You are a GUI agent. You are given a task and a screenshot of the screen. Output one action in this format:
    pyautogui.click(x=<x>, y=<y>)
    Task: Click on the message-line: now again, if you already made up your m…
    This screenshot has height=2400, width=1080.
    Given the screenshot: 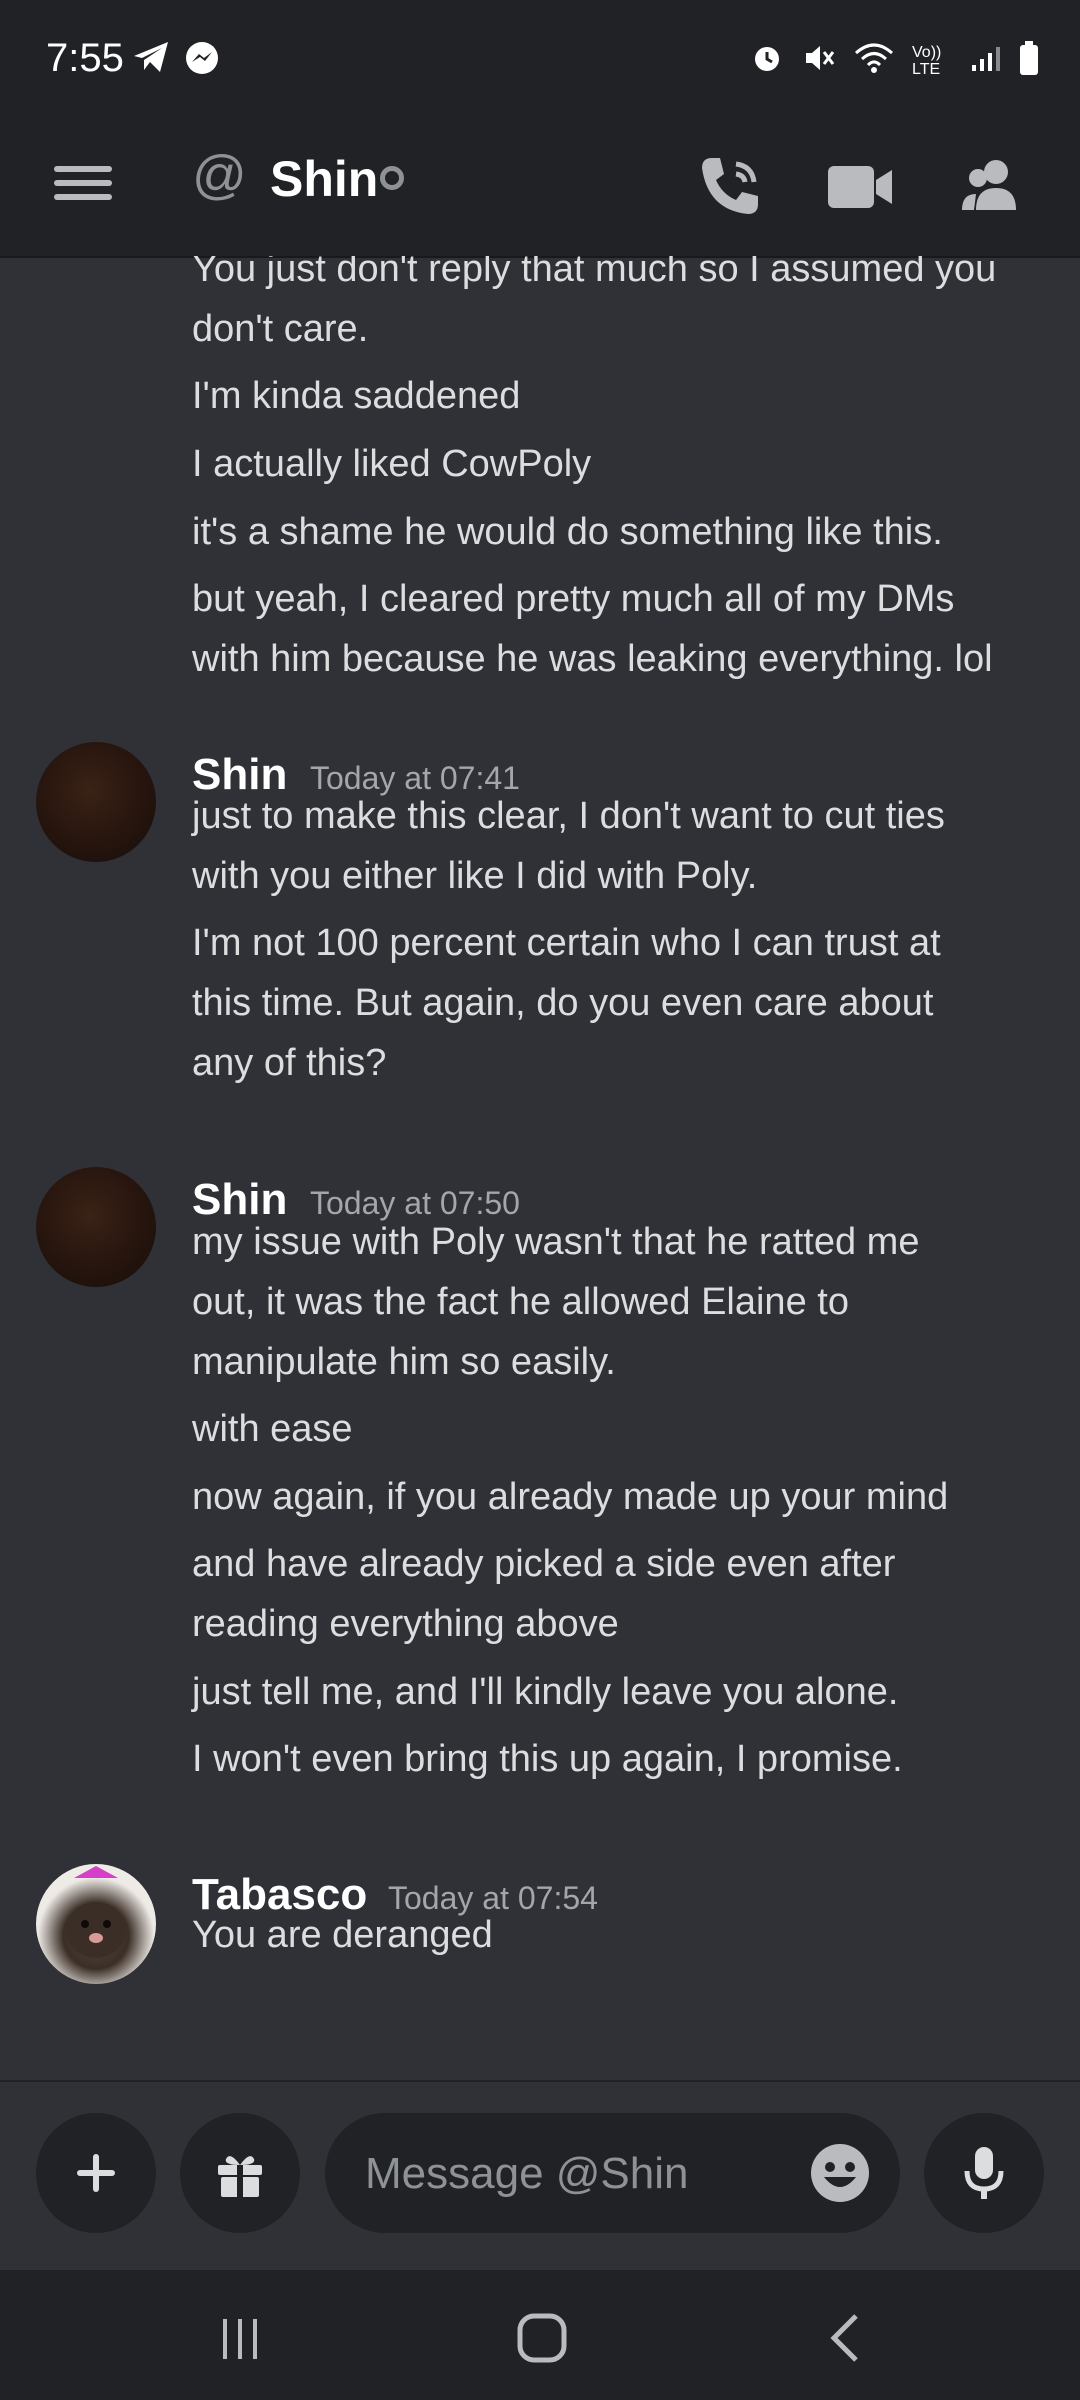 What is the action you would take?
    pyautogui.click(x=570, y=1497)
    